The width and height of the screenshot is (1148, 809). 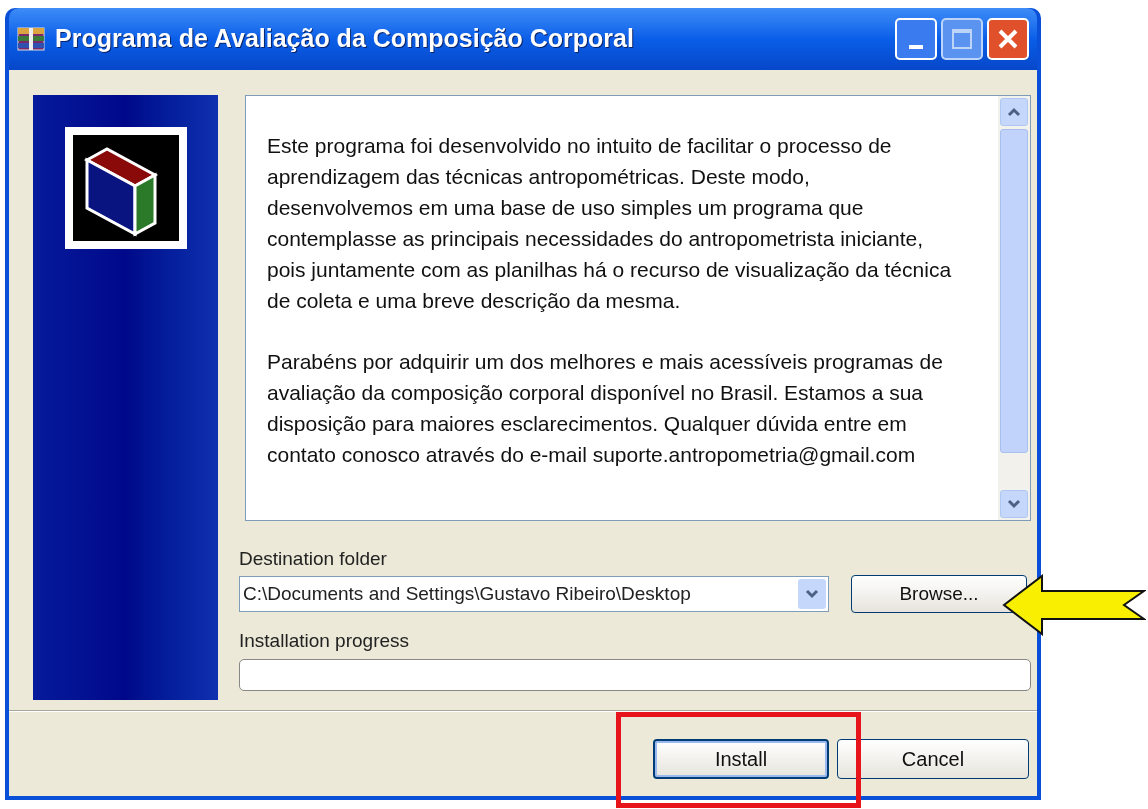 I want to click on window-title: Programa de Avaliação da Composição Corporal, so click(x=345, y=39).